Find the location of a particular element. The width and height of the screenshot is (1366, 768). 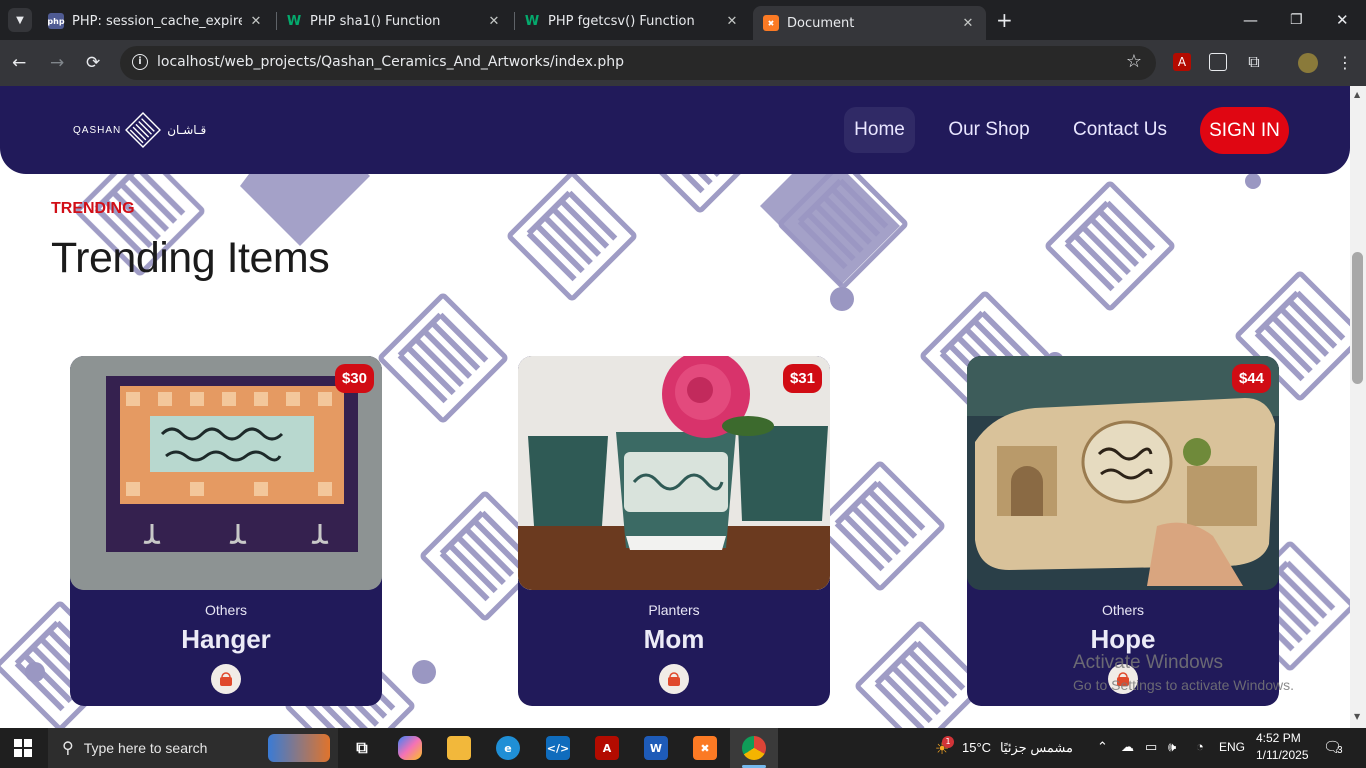

task-view-icon: ⧉ is located at coordinates (362, 748).